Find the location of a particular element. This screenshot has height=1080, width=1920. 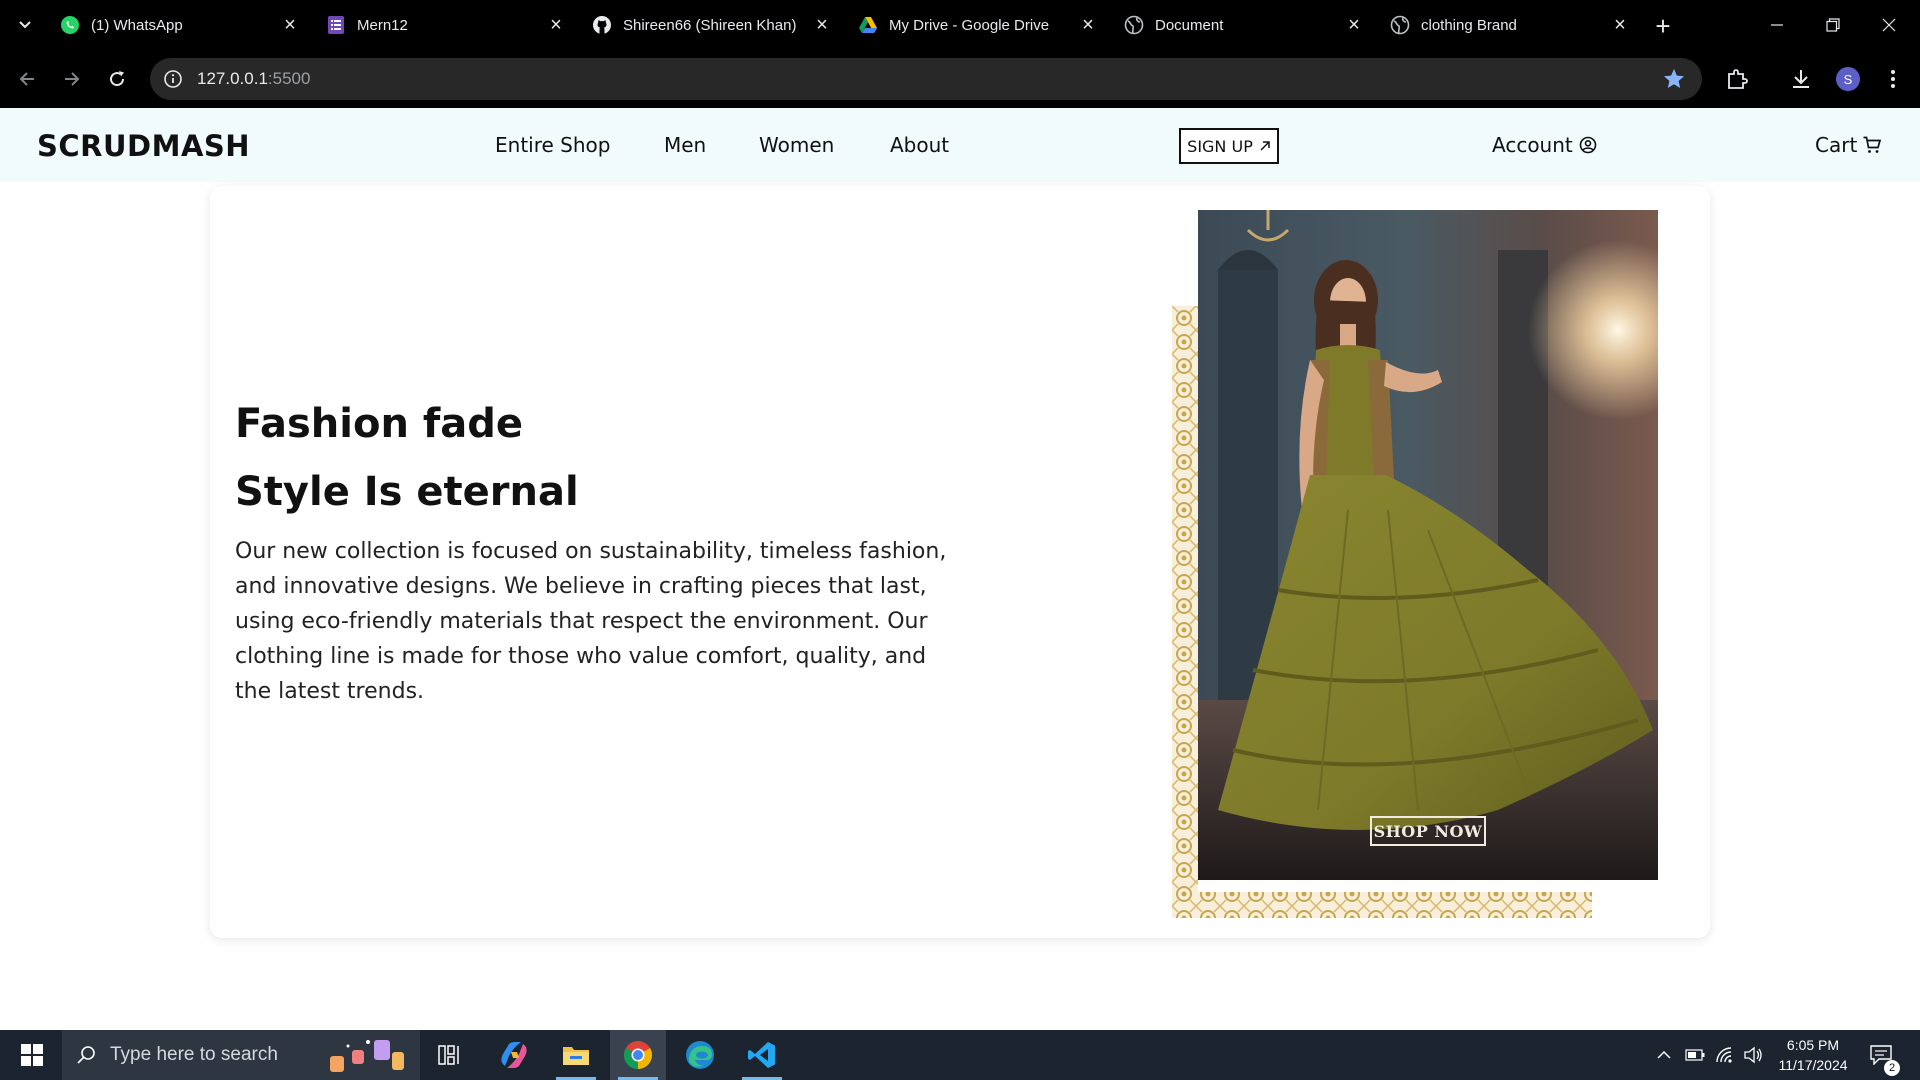

tab-whatsapp: (1) WhatsApp × is located at coordinates (179, 25).